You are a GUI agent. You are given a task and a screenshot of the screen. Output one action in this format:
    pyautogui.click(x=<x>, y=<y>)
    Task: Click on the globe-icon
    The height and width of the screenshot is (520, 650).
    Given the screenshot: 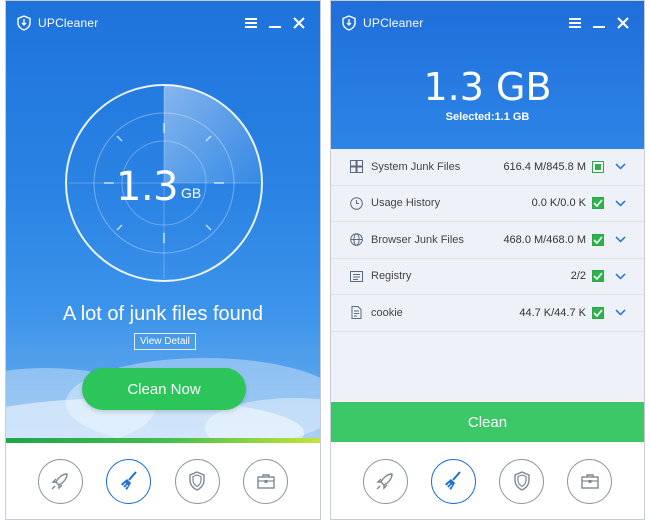 What is the action you would take?
    pyautogui.click(x=356, y=240)
    